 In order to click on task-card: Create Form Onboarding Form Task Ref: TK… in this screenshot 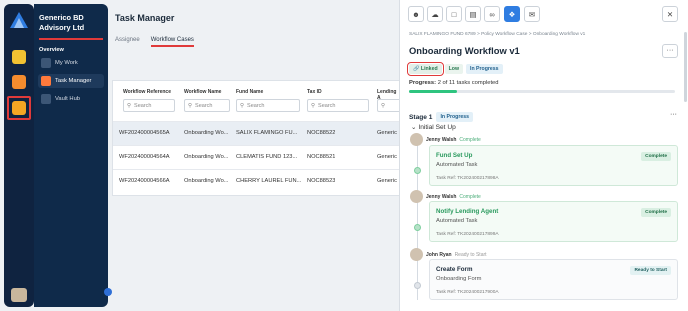, I will do `click(553, 279)`.